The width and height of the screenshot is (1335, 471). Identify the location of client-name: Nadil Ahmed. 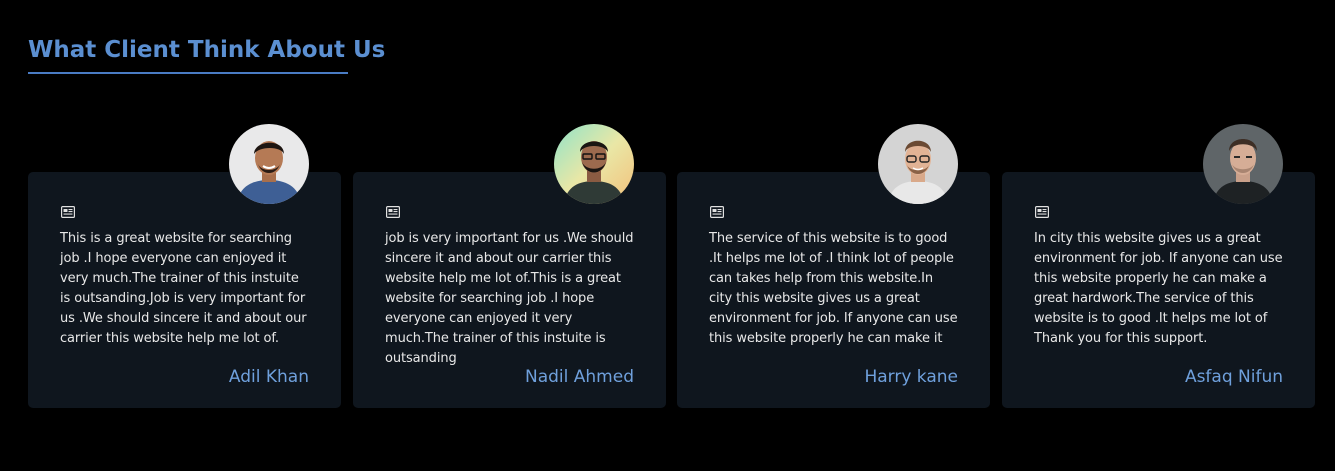
(579, 377).